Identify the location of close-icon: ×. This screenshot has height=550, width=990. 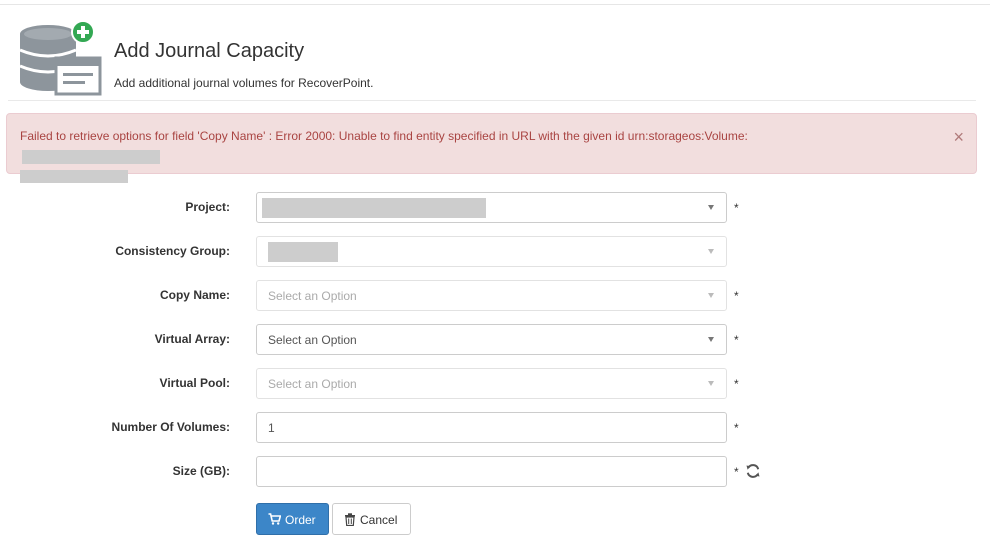
(958, 137).